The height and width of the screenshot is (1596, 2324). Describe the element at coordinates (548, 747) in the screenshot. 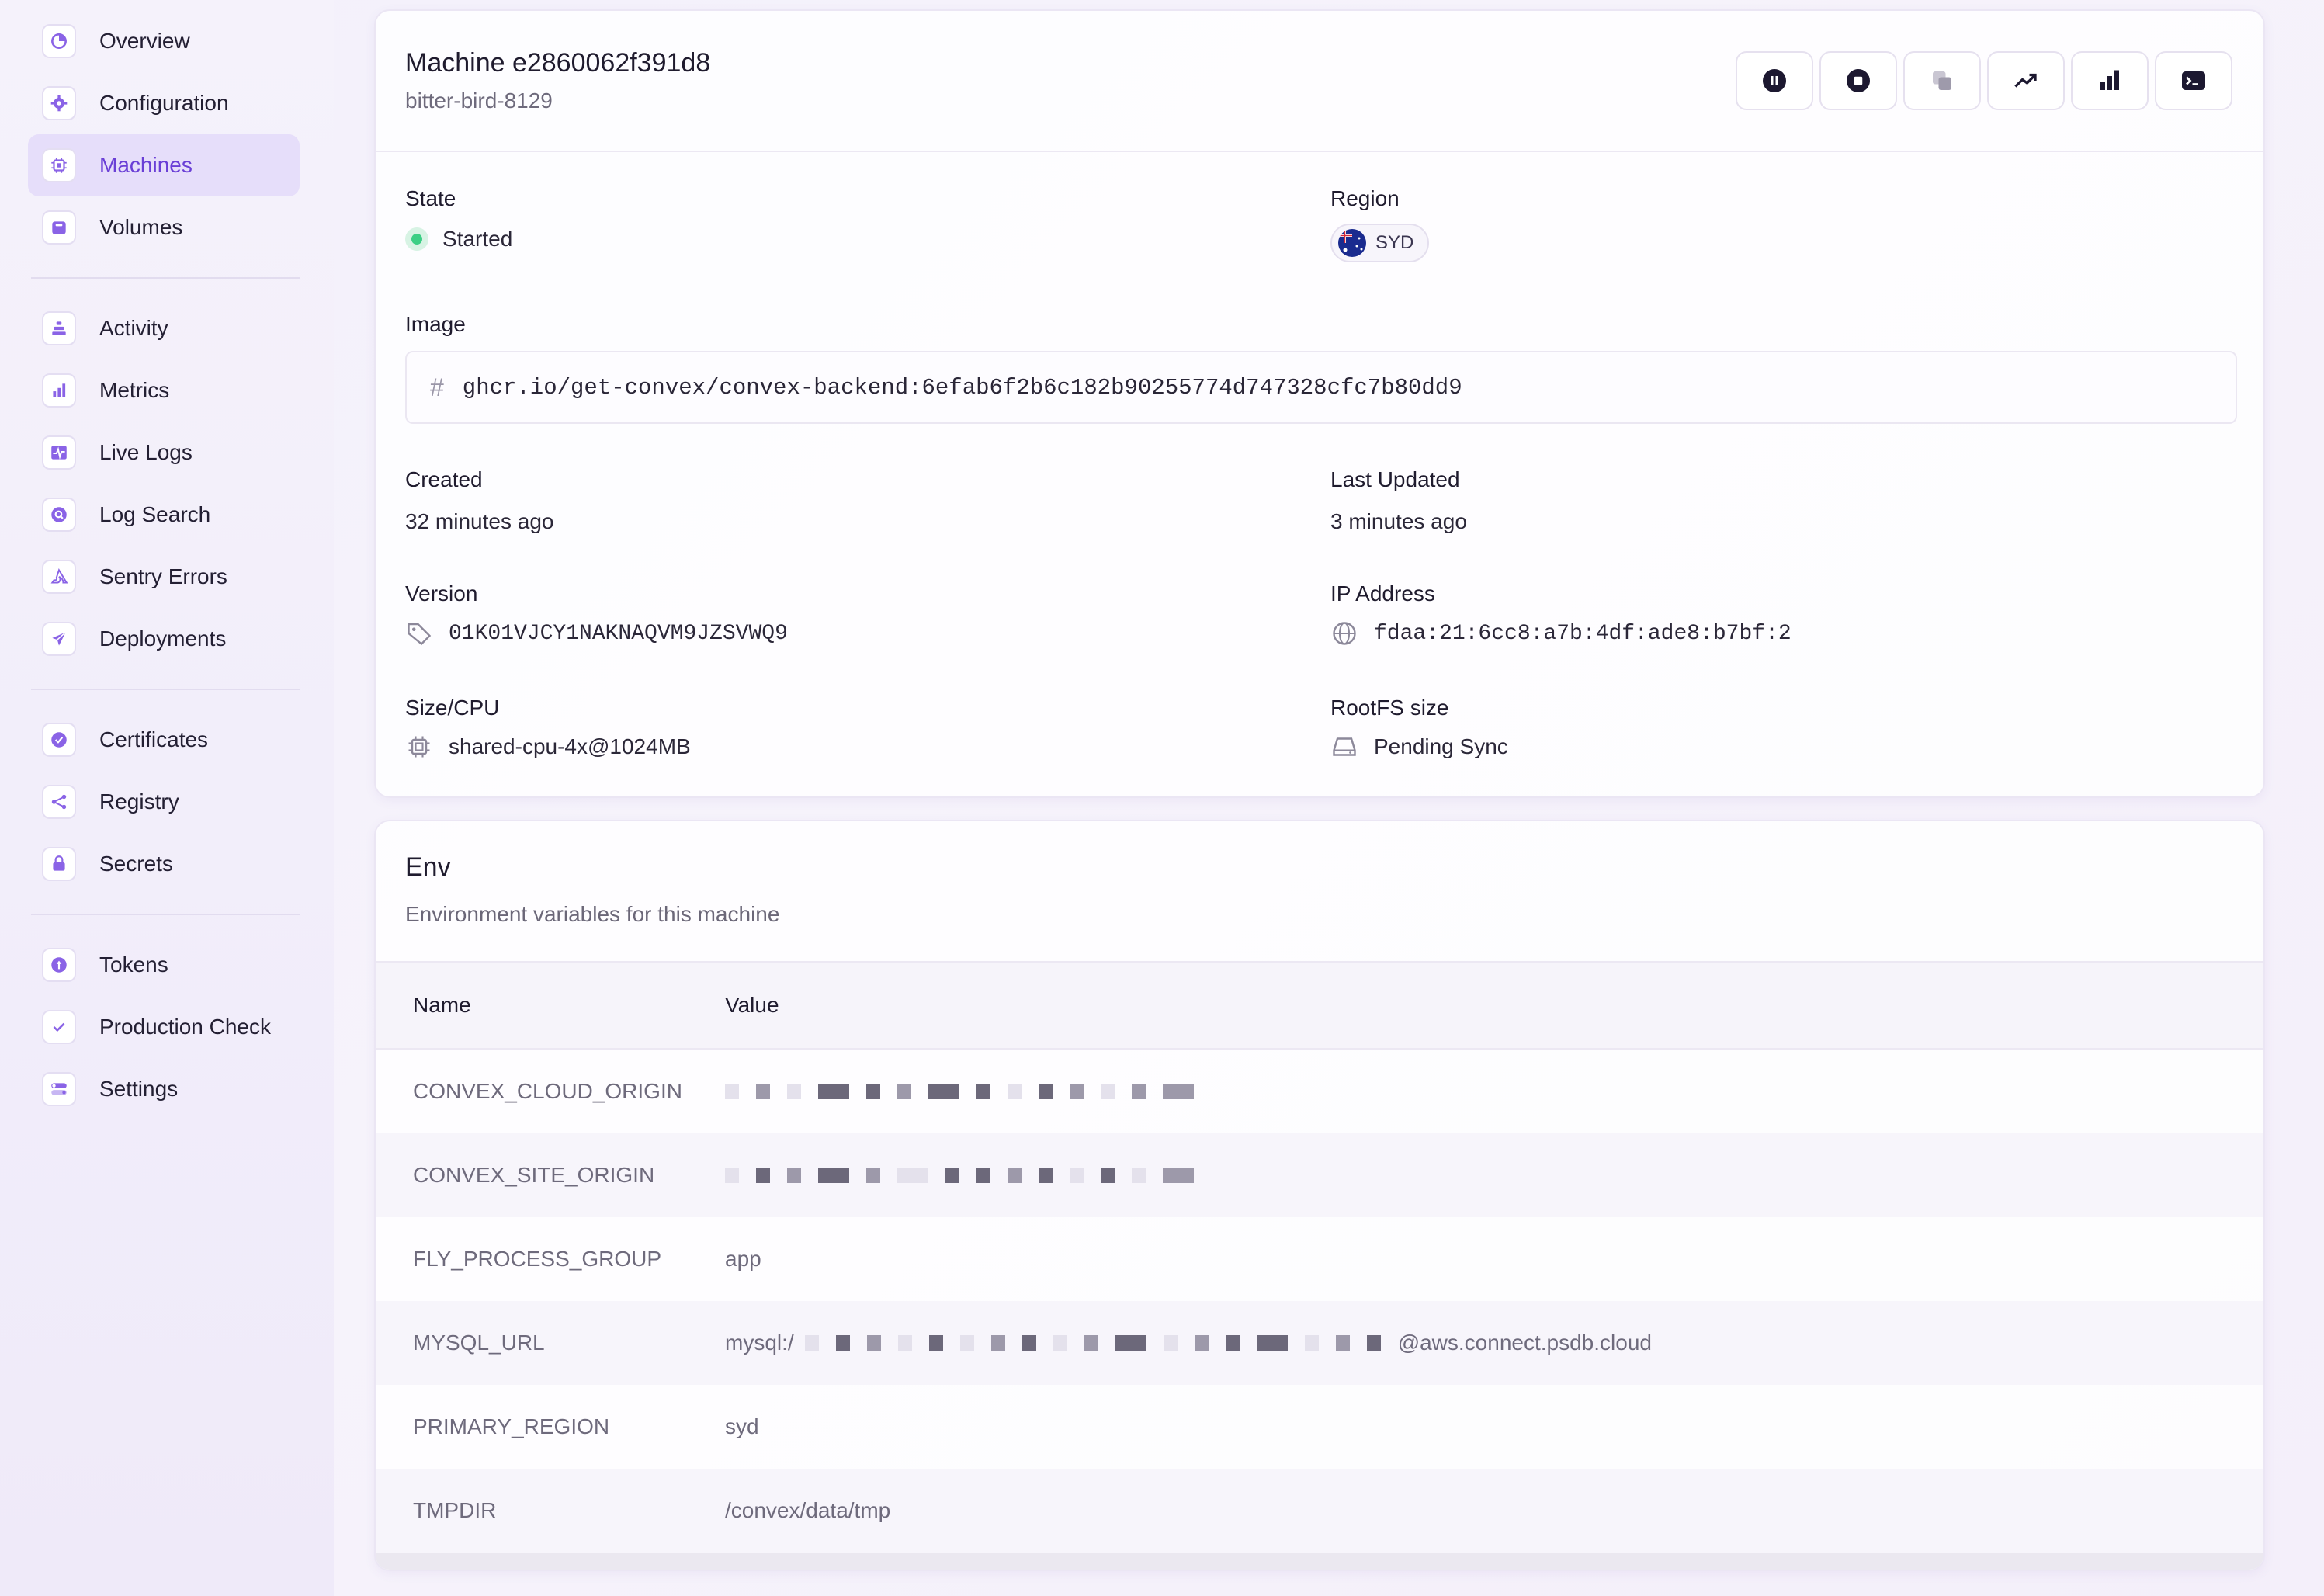

I see `size-value: shared-cpu-4x@1024MB` at that location.